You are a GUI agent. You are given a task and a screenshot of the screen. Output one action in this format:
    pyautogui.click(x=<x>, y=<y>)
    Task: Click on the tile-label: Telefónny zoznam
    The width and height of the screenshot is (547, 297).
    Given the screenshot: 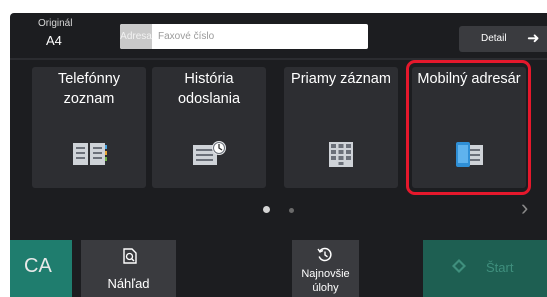 What is the action you would take?
    pyautogui.click(x=89, y=89)
    